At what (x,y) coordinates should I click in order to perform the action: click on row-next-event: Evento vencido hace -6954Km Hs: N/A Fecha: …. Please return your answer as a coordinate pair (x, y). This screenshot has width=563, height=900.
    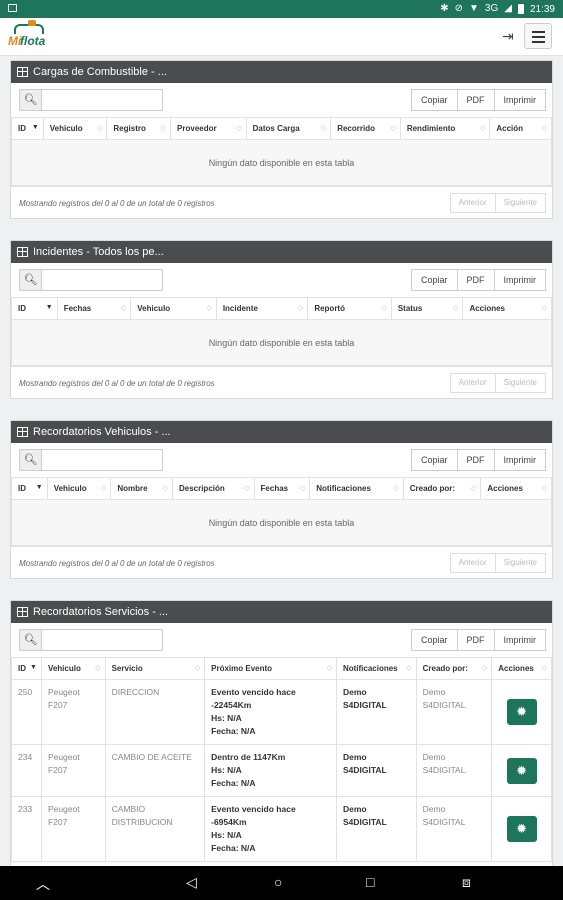
    Looking at the image, I should click on (270, 829).